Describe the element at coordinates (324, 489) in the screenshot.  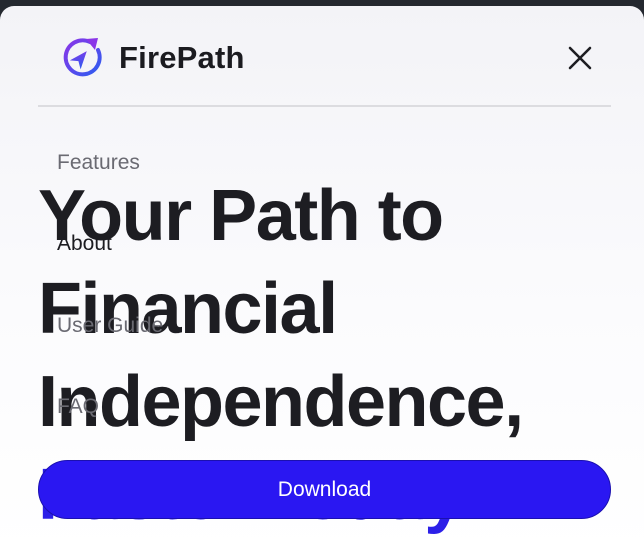
I see `download-button: Download` at that location.